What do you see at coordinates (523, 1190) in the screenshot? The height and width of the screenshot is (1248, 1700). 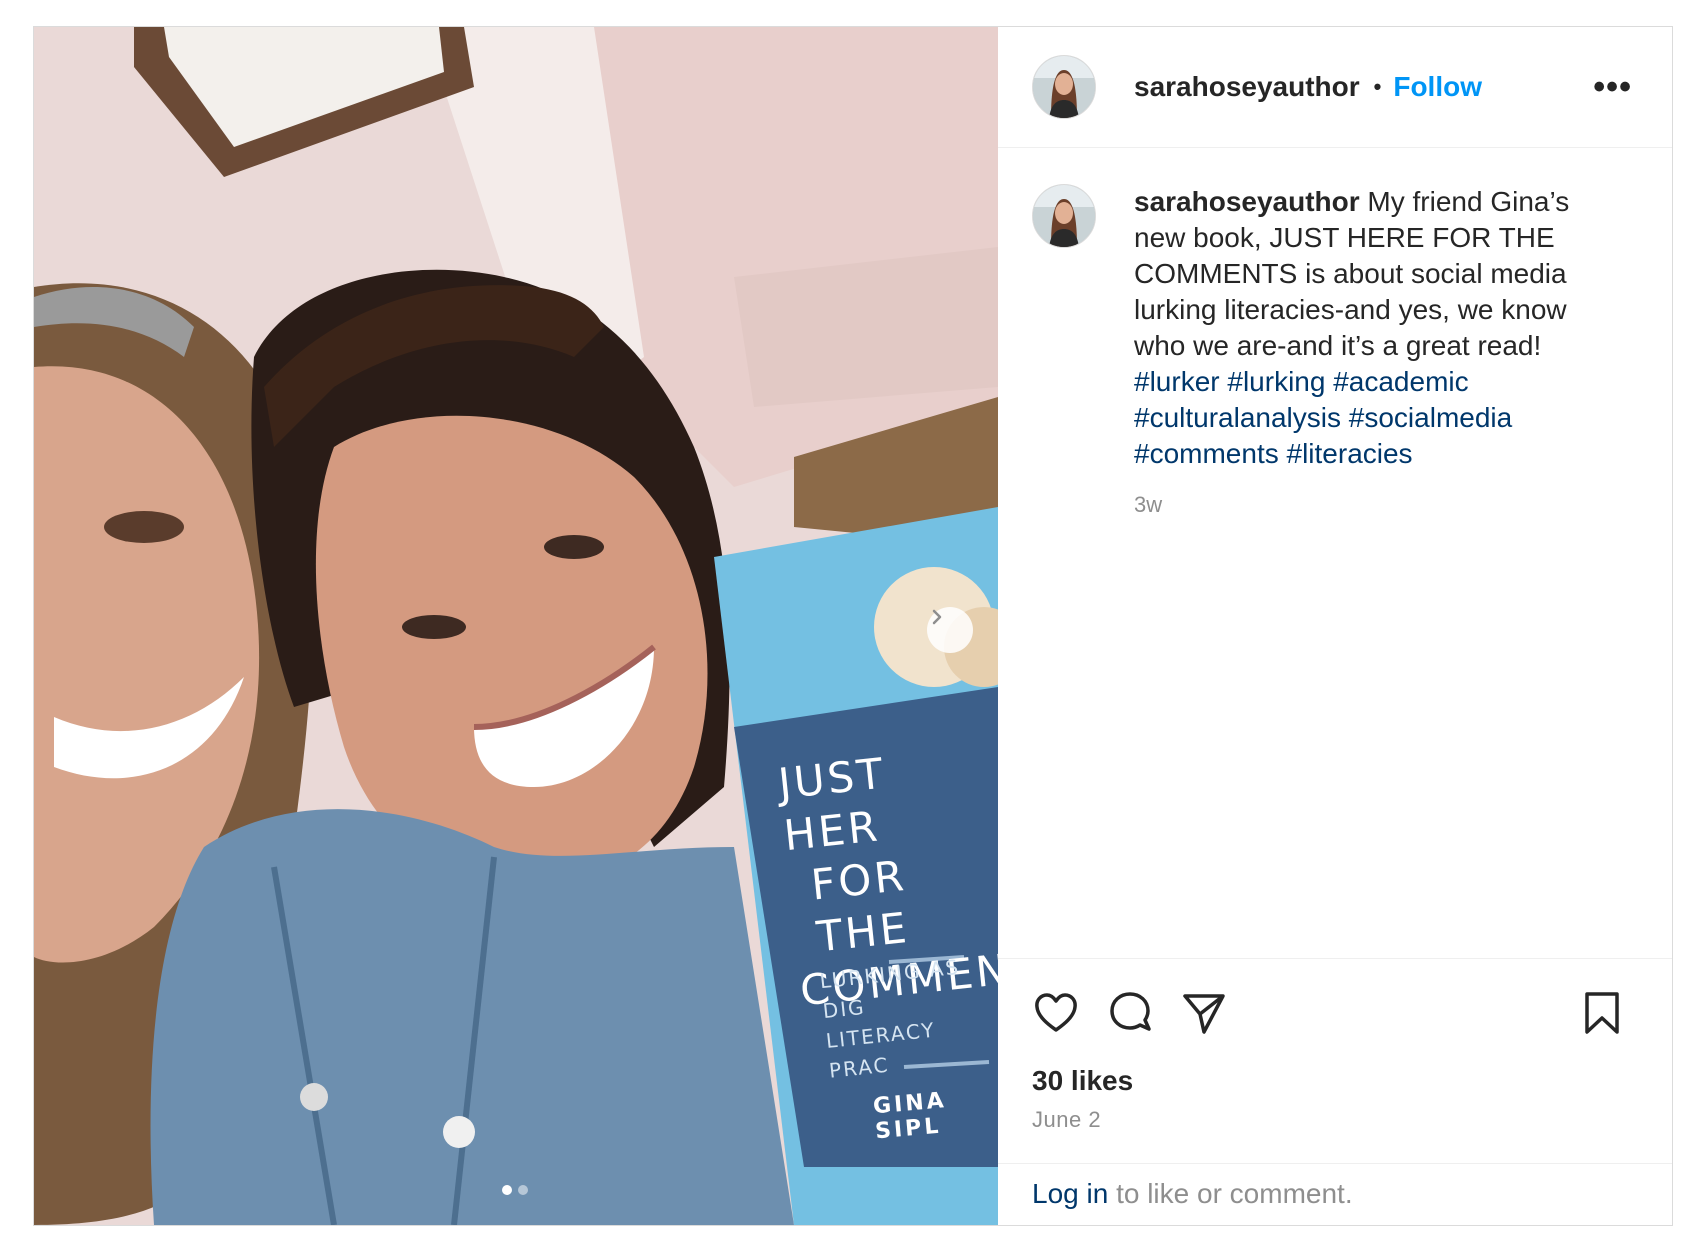 I see `carousel-dot` at bounding box center [523, 1190].